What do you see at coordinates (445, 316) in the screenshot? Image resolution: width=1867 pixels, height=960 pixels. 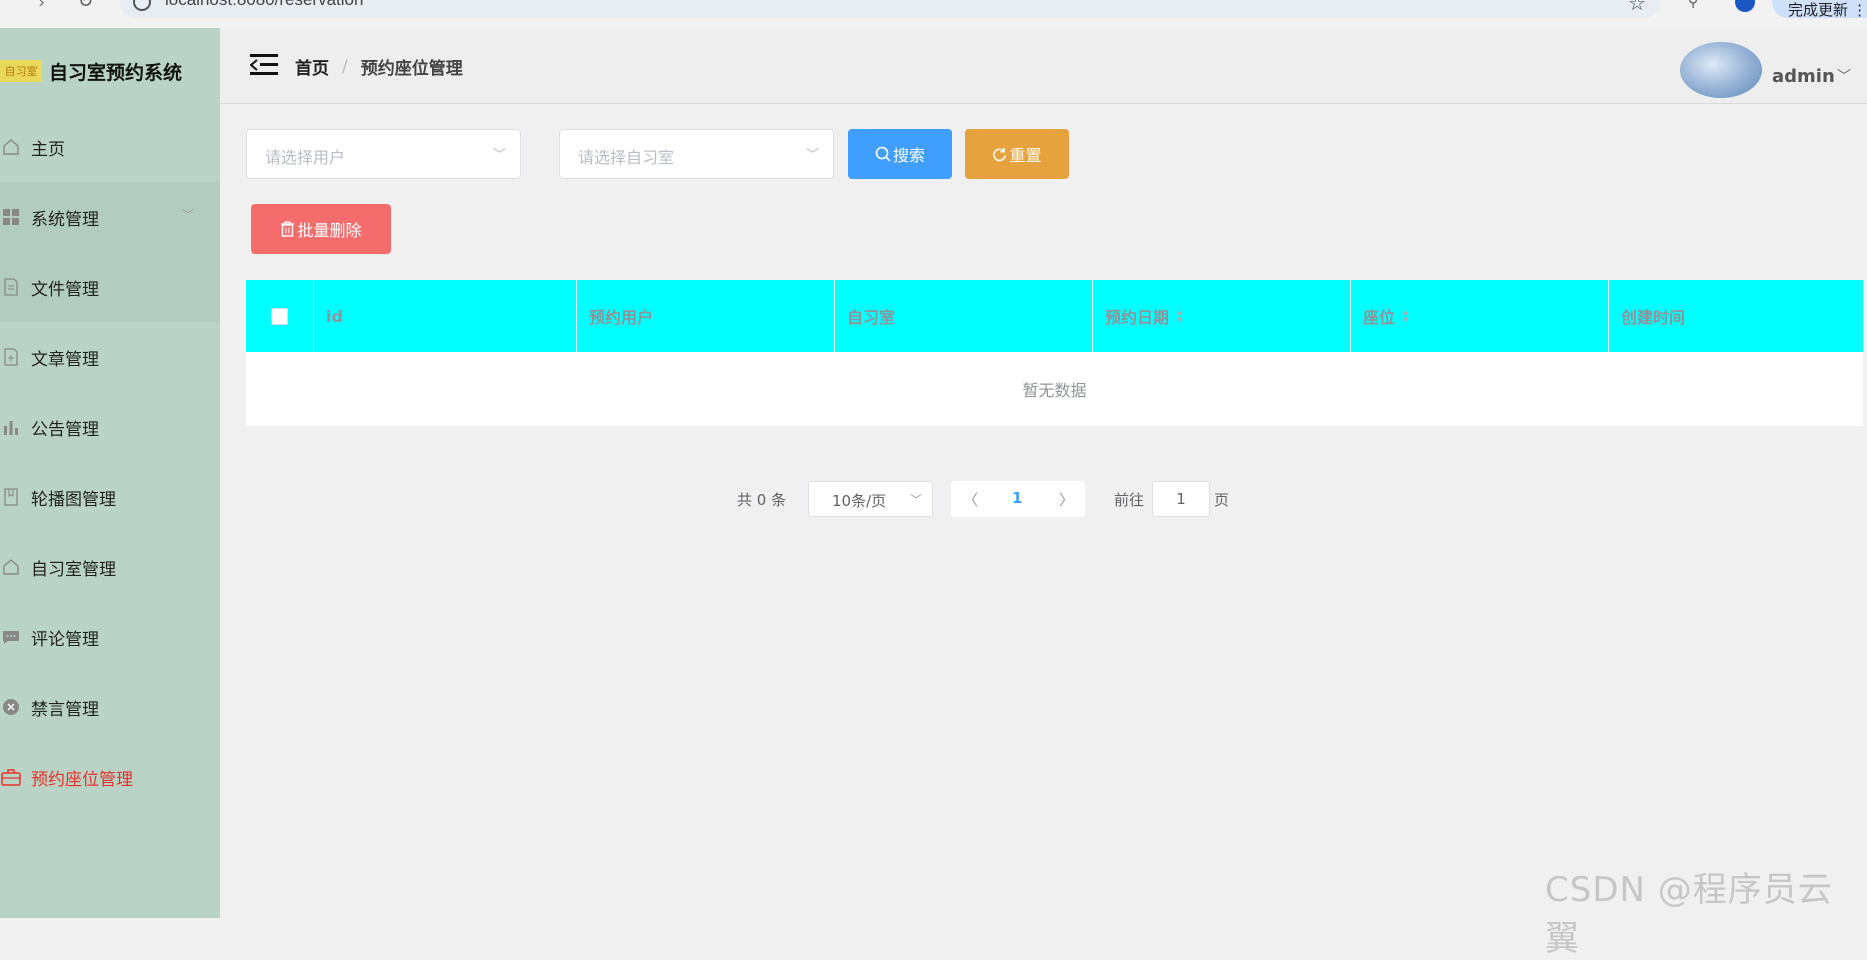 I see `column-header-id: id` at bounding box center [445, 316].